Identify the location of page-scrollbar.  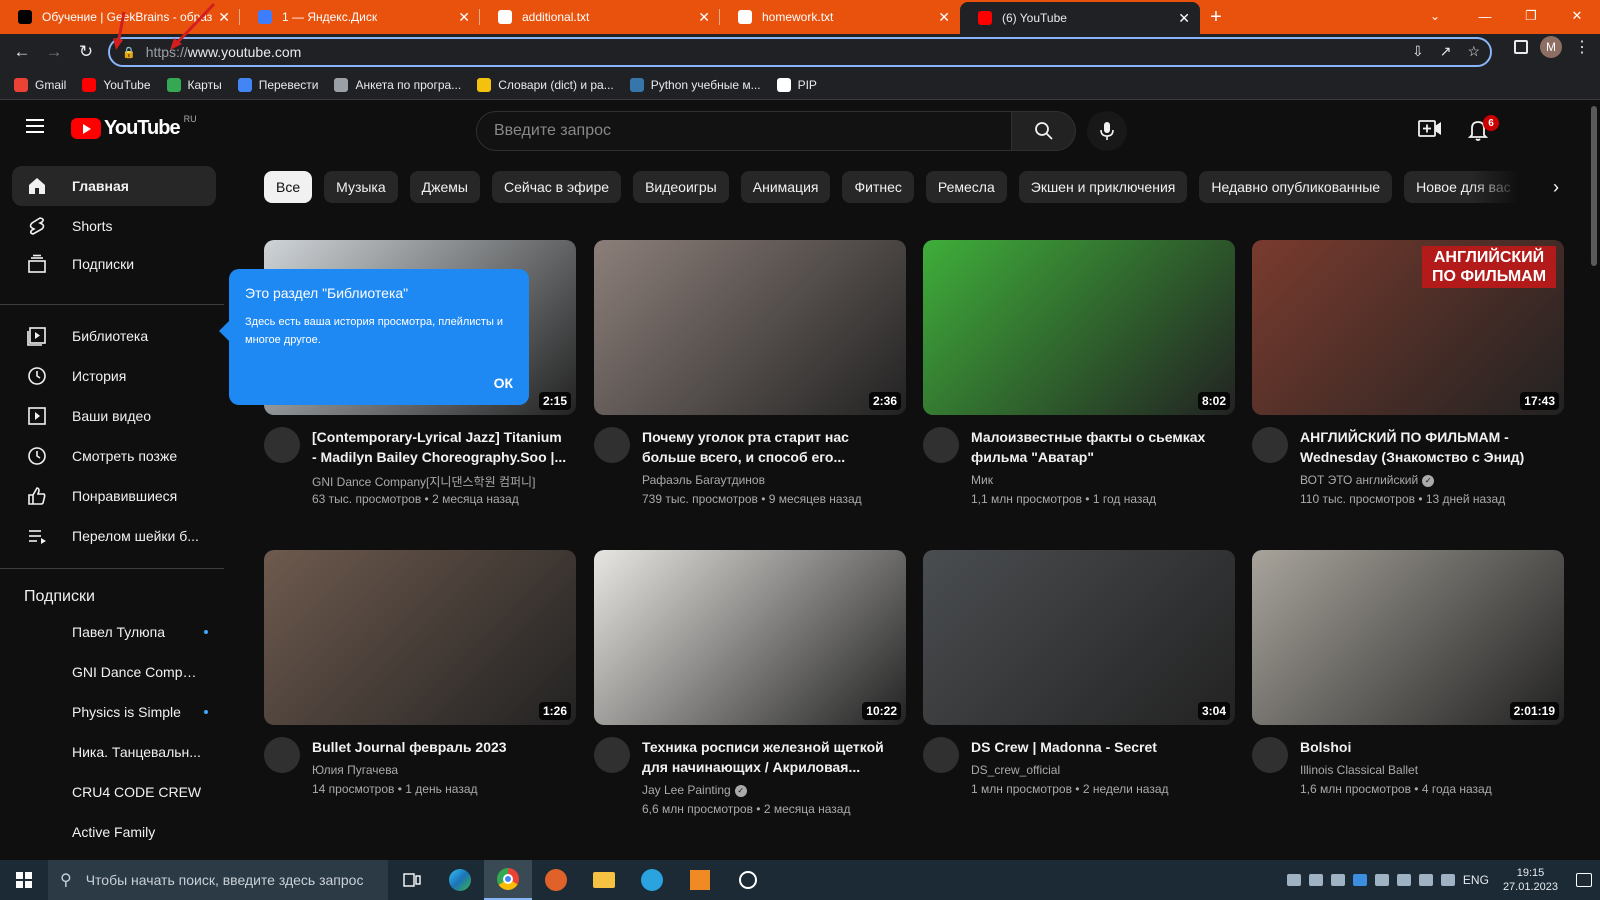
(1594, 480).